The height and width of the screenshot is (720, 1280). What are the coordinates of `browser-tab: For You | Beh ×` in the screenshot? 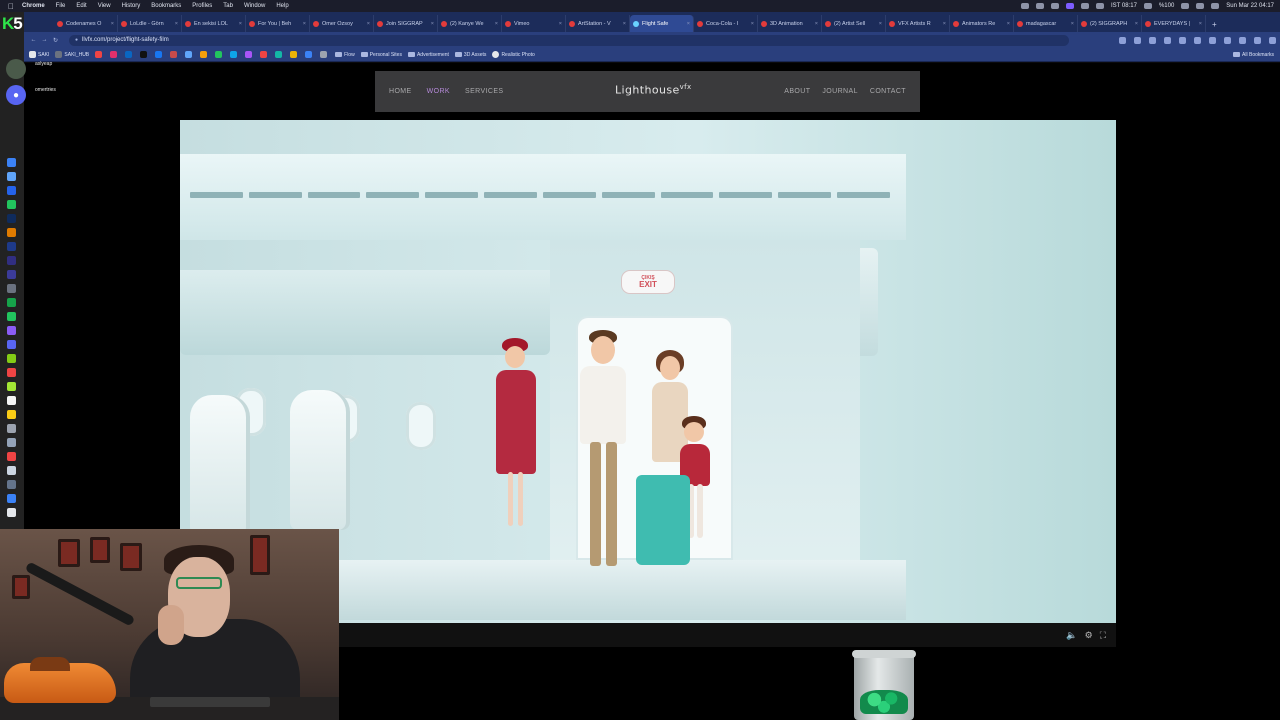 It's located at (278, 23).